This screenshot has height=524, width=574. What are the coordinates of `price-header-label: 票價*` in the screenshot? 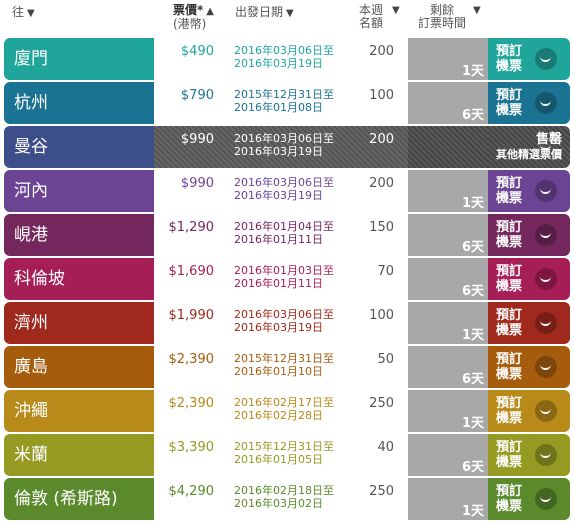 It's located at (188, 10).